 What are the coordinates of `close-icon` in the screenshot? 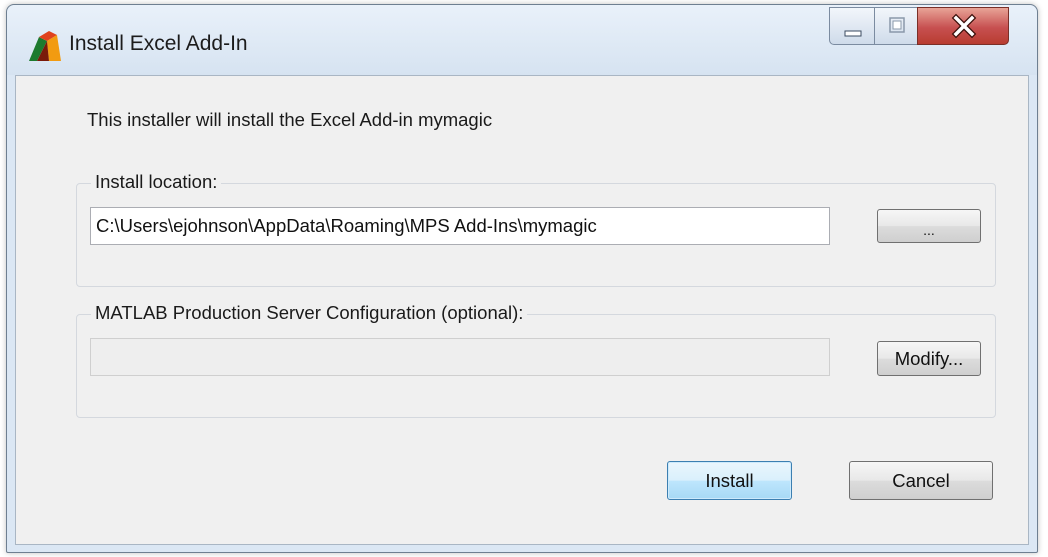 It's located at (964, 26).